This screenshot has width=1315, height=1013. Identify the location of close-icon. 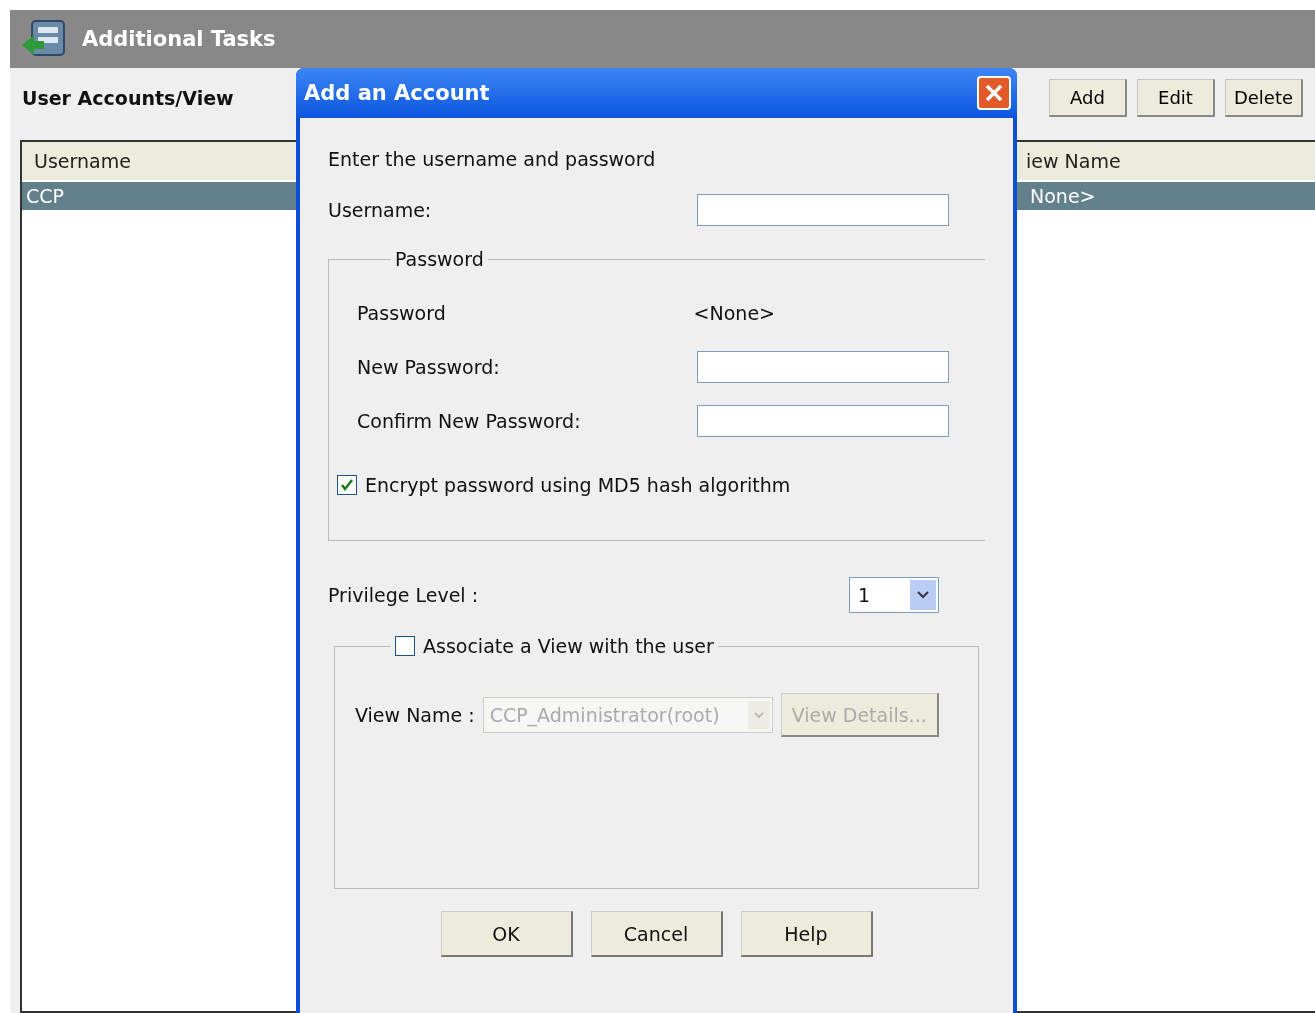
(994, 93).